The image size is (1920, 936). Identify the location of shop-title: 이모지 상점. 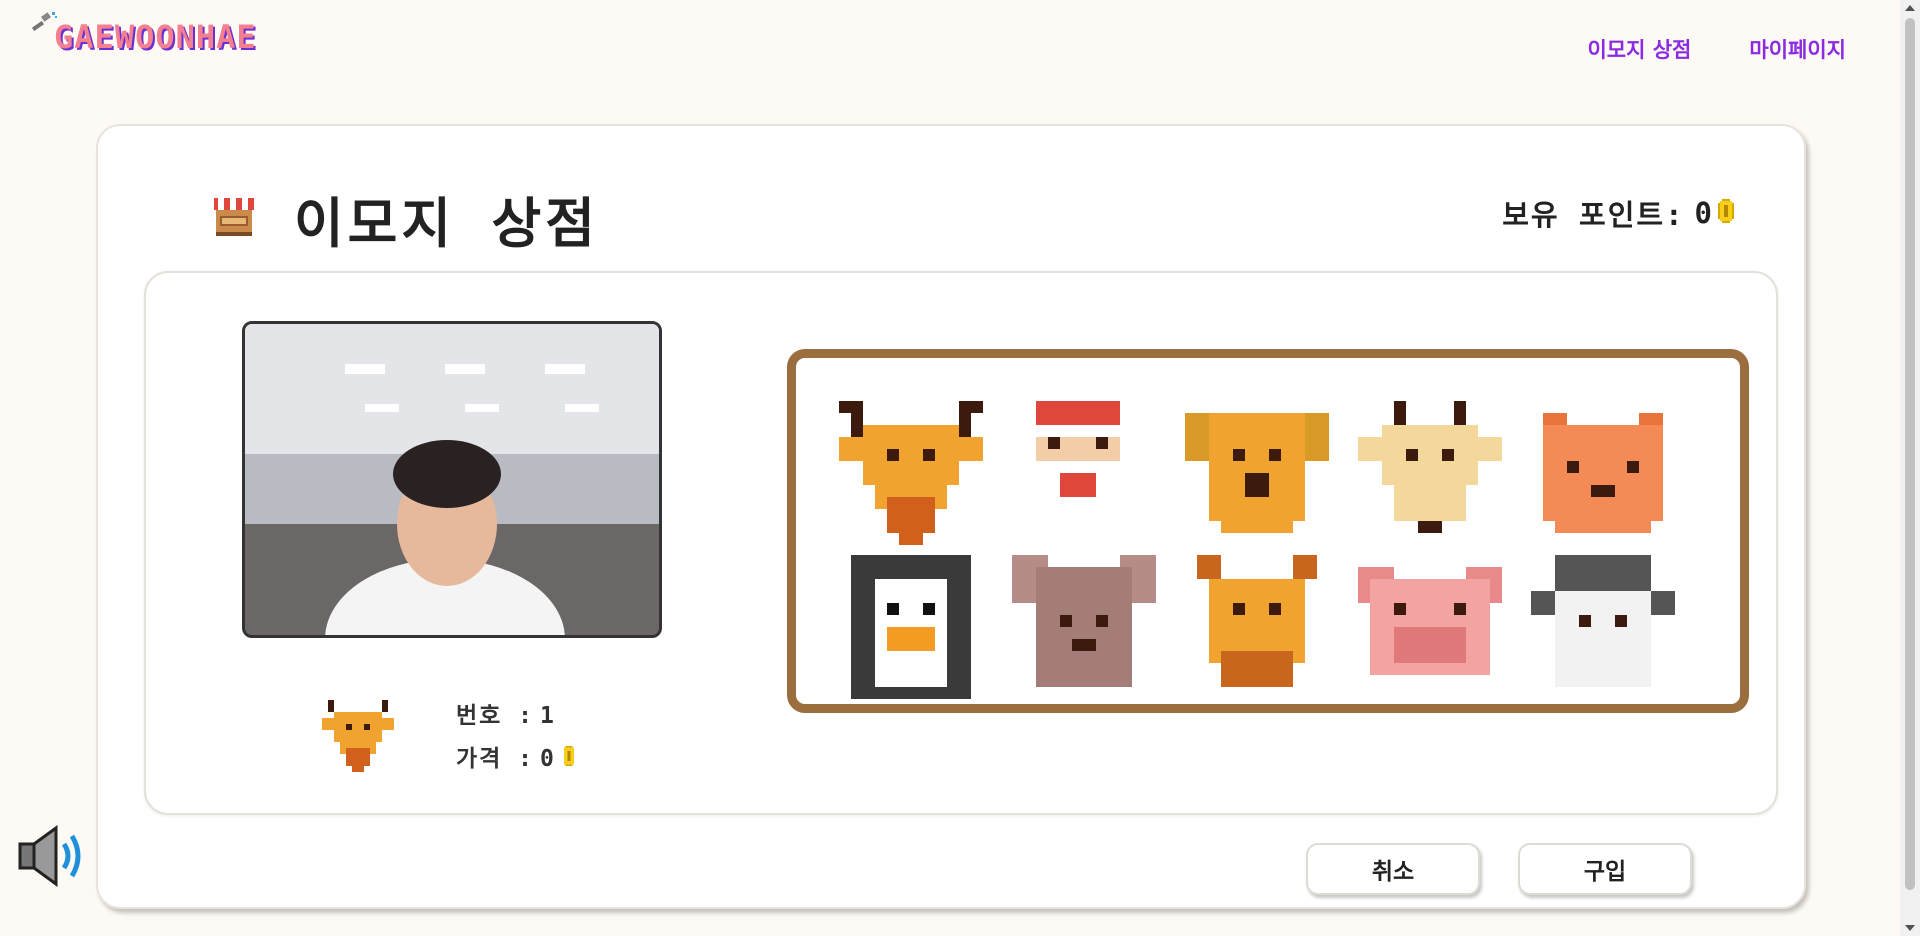
(405, 218).